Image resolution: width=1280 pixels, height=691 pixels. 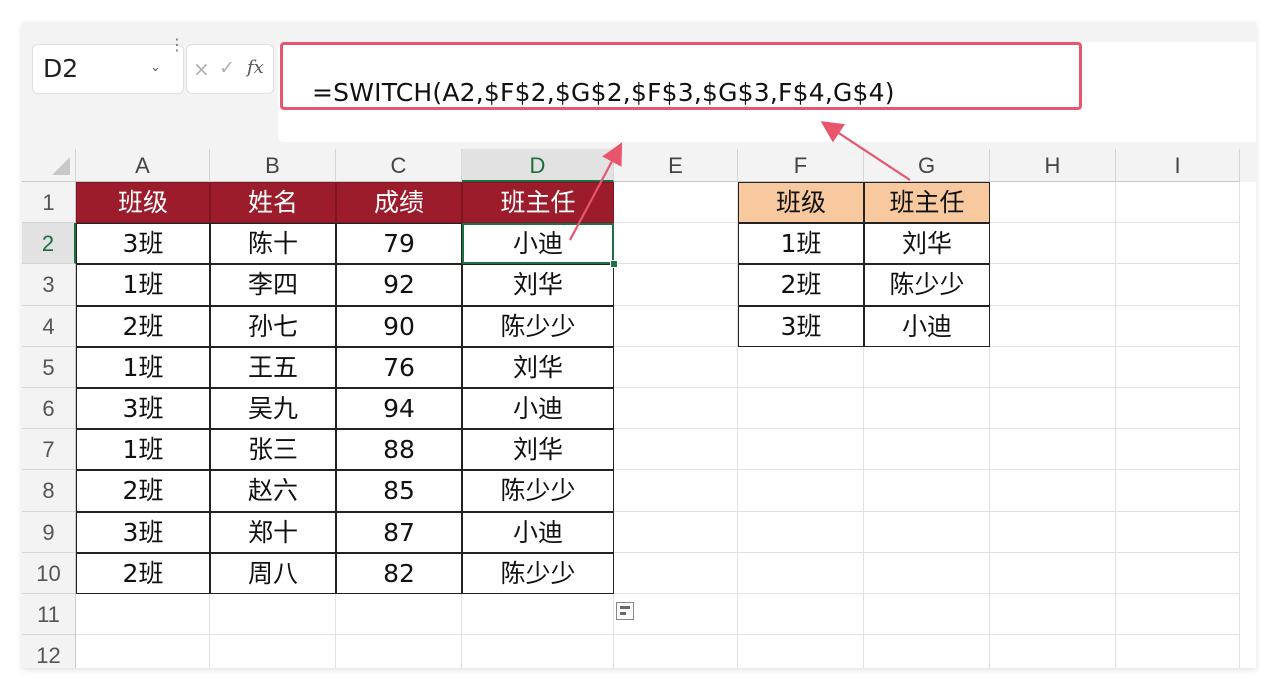 What do you see at coordinates (596, 191) in the screenshot?
I see `arrow-to-formula-left` at bounding box center [596, 191].